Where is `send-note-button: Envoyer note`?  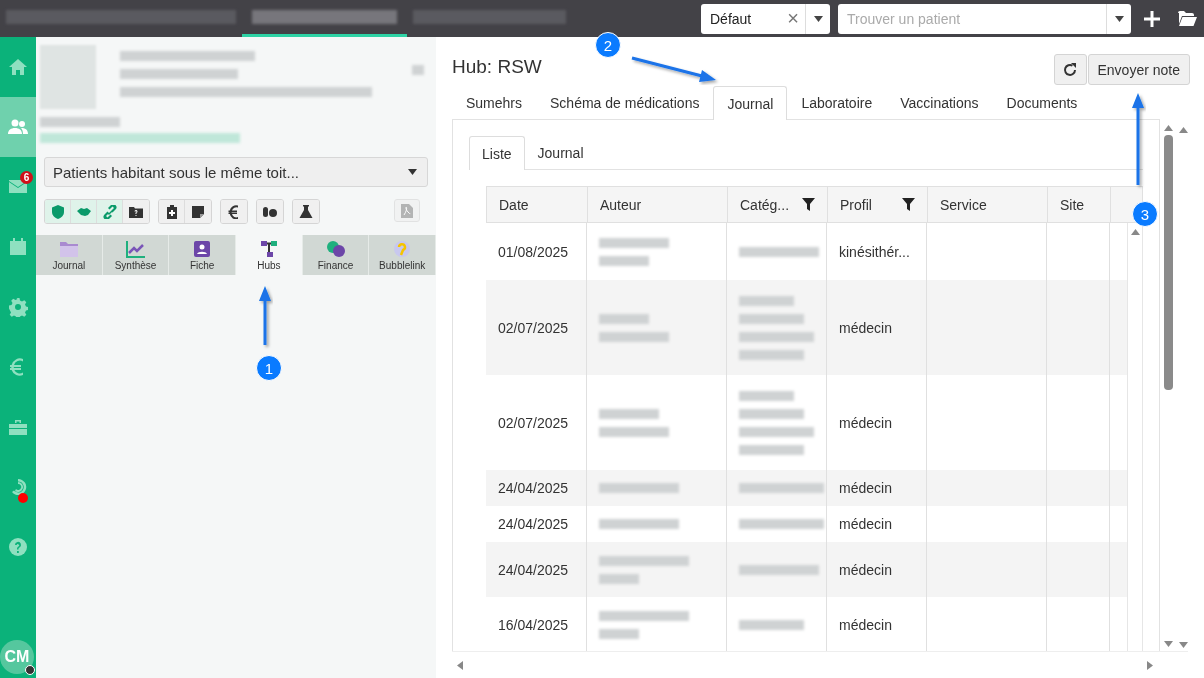 send-note-button: Envoyer note is located at coordinates (1138, 69).